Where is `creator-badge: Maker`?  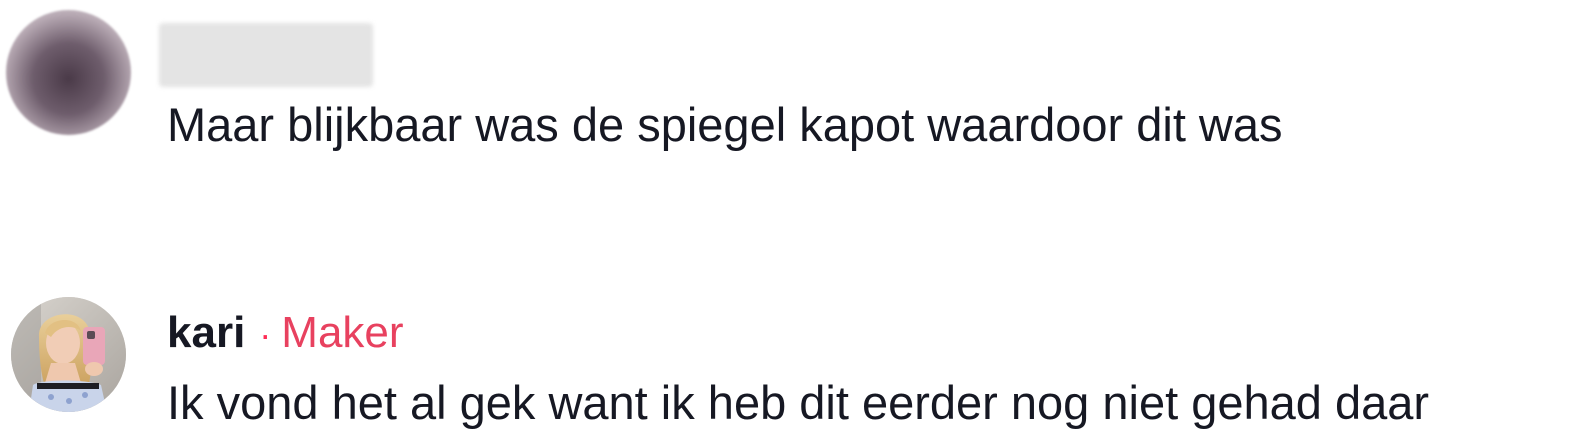 creator-badge: Maker is located at coordinates (342, 332).